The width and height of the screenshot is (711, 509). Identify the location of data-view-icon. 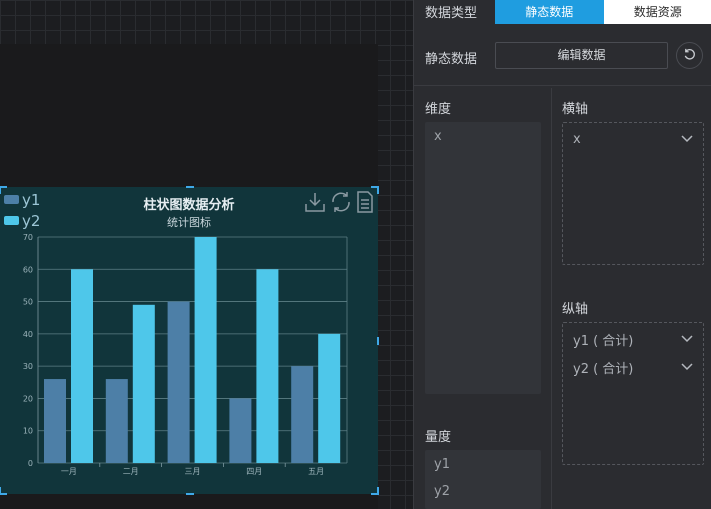
(365, 202).